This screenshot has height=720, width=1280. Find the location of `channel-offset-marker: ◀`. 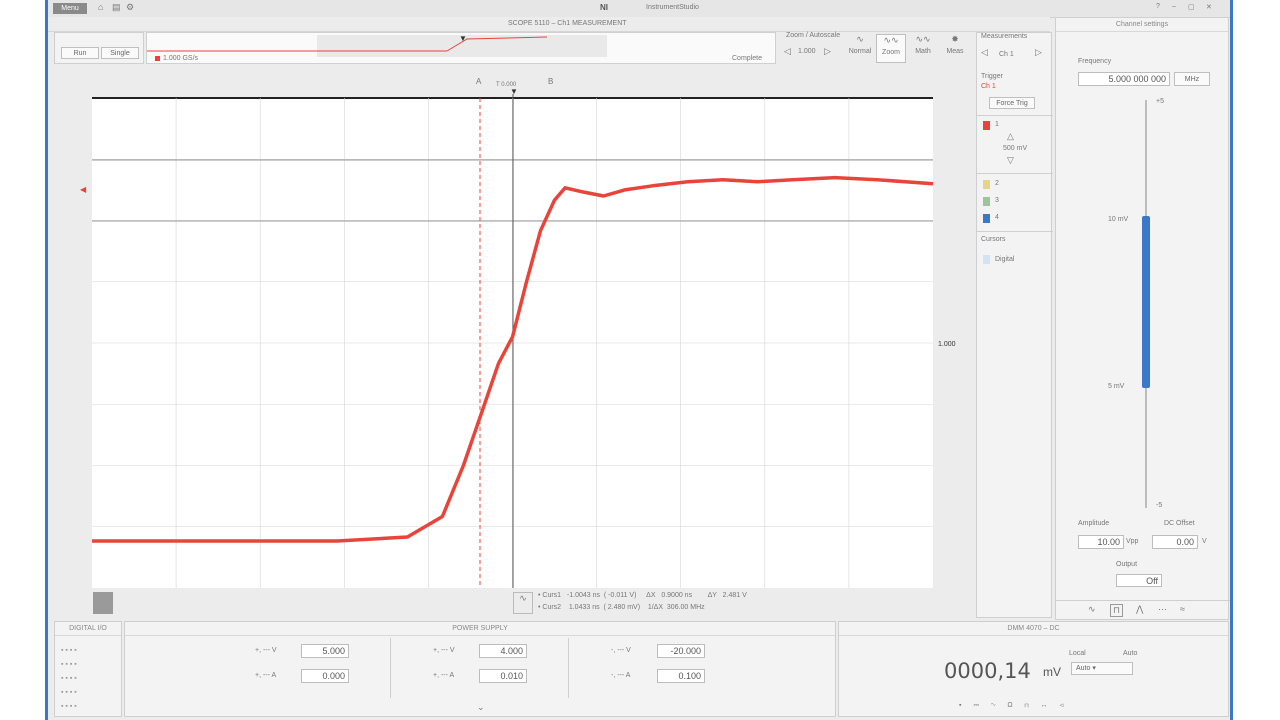

channel-offset-marker: ◀ is located at coordinates (83, 189).